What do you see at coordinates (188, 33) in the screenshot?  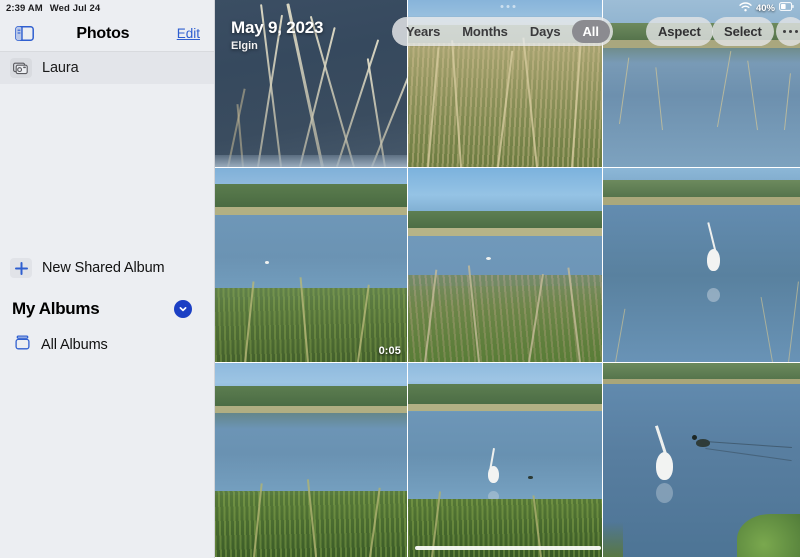 I see `edit-button: Edit` at bounding box center [188, 33].